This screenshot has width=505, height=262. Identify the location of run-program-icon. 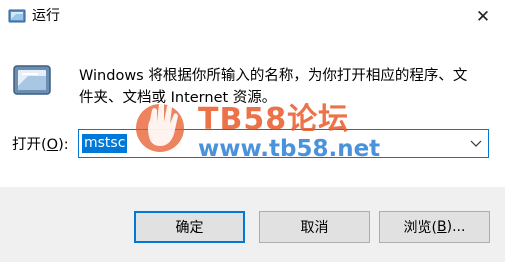
(32, 80).